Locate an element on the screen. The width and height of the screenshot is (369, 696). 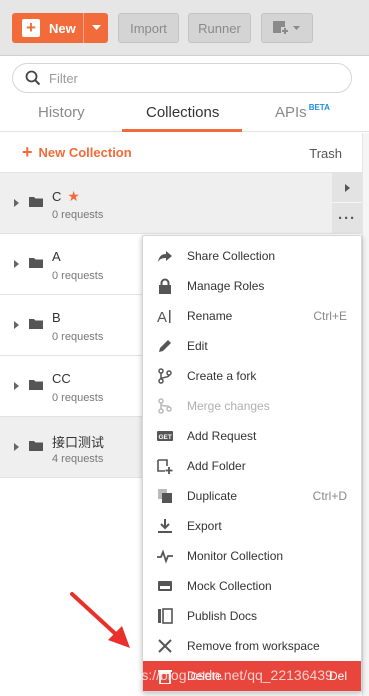
runner-button-label: Runner is located at coordinates (219, 28).